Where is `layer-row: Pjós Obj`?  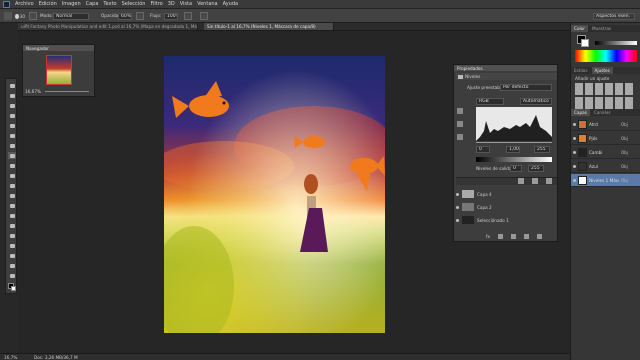 layer-row: Pjós Obj is located at coordinates (605, 138).